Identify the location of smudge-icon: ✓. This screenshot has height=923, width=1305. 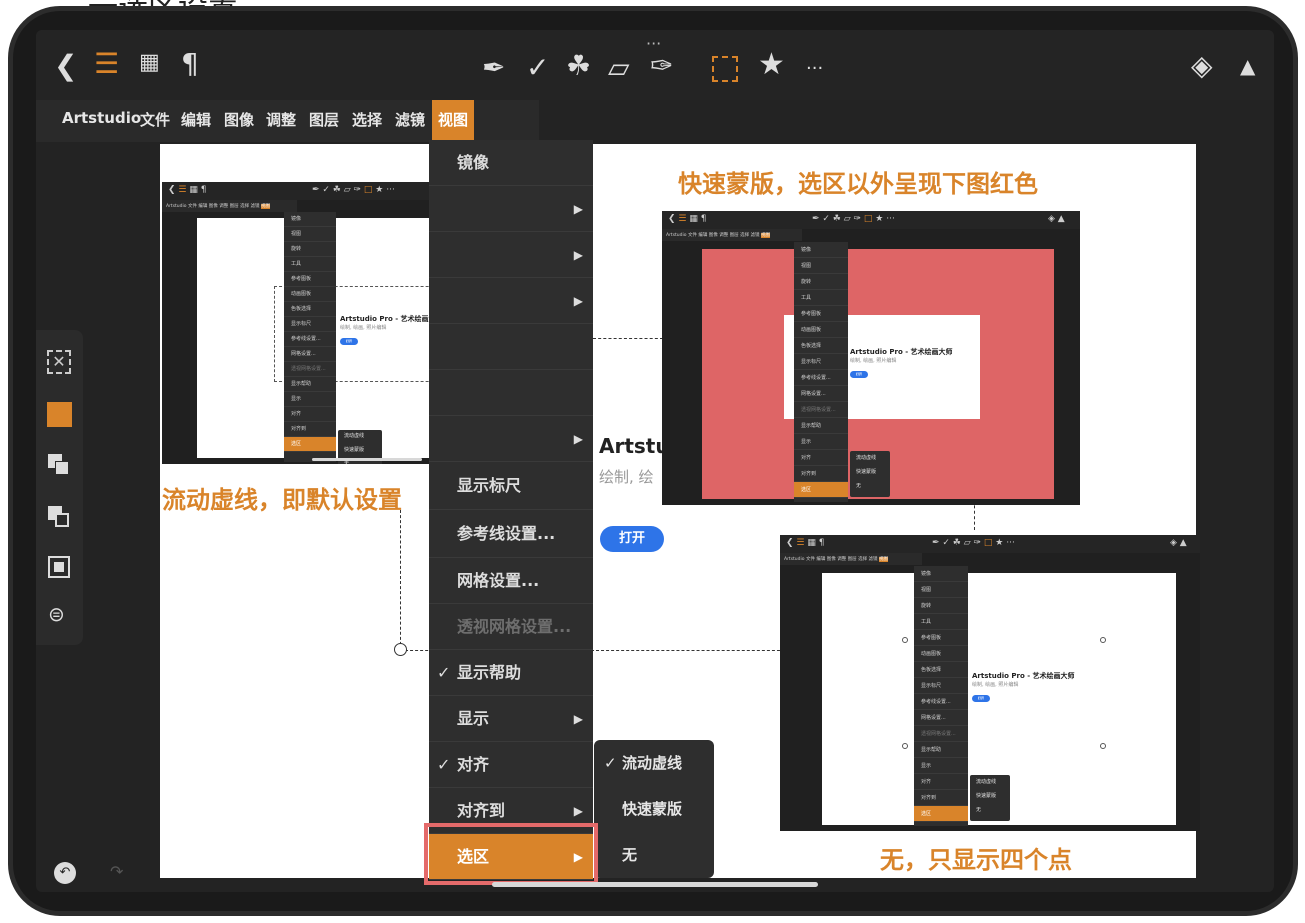
(537, 68).